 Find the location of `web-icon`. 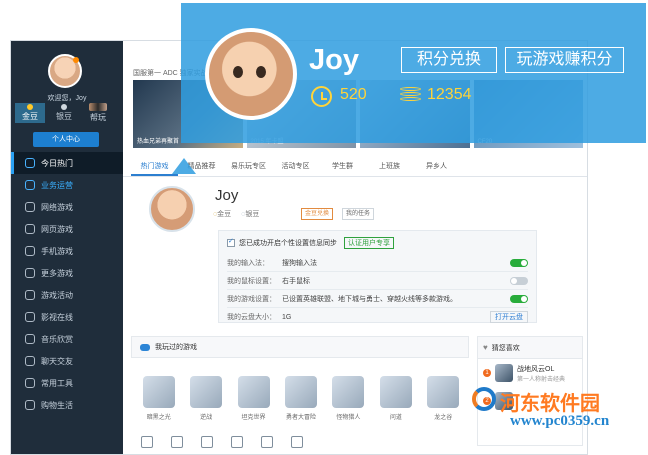

web-icon is located at coordinates (30, 229).